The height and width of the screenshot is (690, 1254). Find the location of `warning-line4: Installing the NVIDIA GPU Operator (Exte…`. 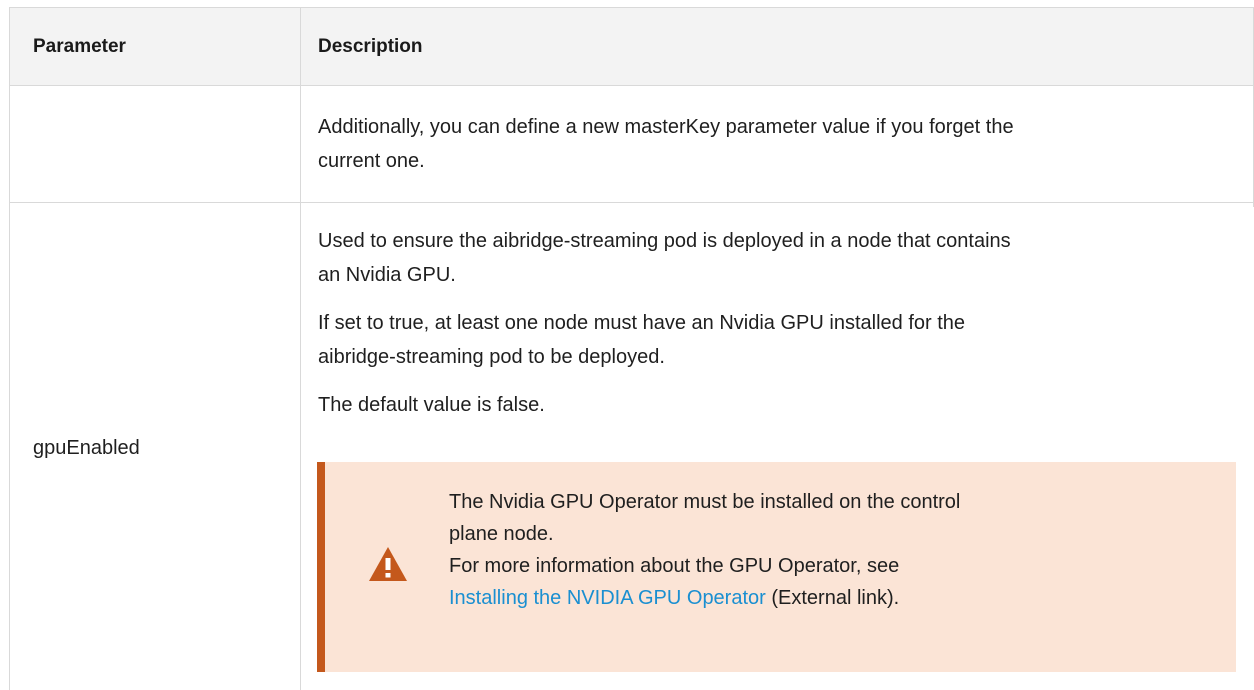

warning-line4: Installing the NVIDIA GPU Operator (Exte… is located at coordinates (759, 598).